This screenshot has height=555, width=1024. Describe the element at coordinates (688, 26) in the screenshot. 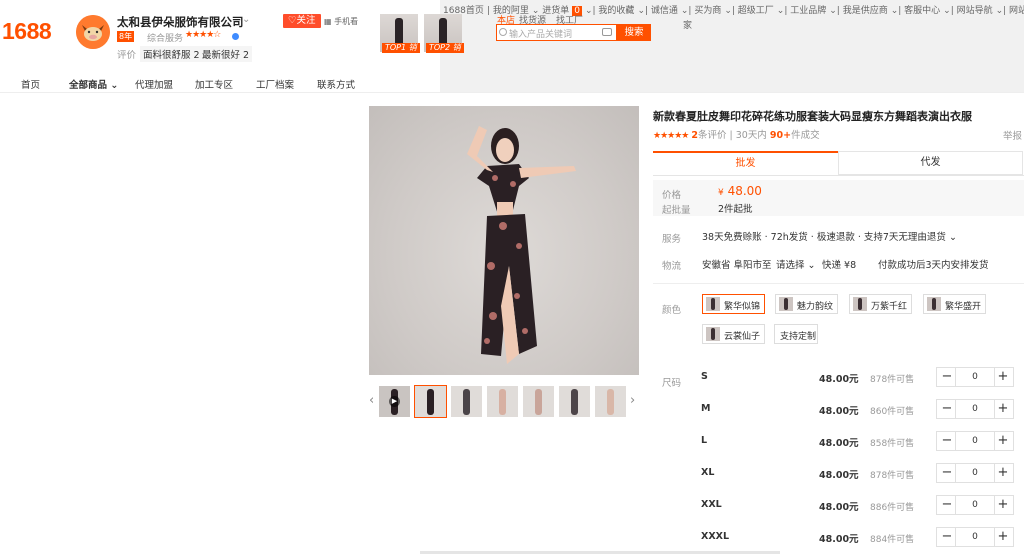

I see `nav-link-tail: 家` at that location.